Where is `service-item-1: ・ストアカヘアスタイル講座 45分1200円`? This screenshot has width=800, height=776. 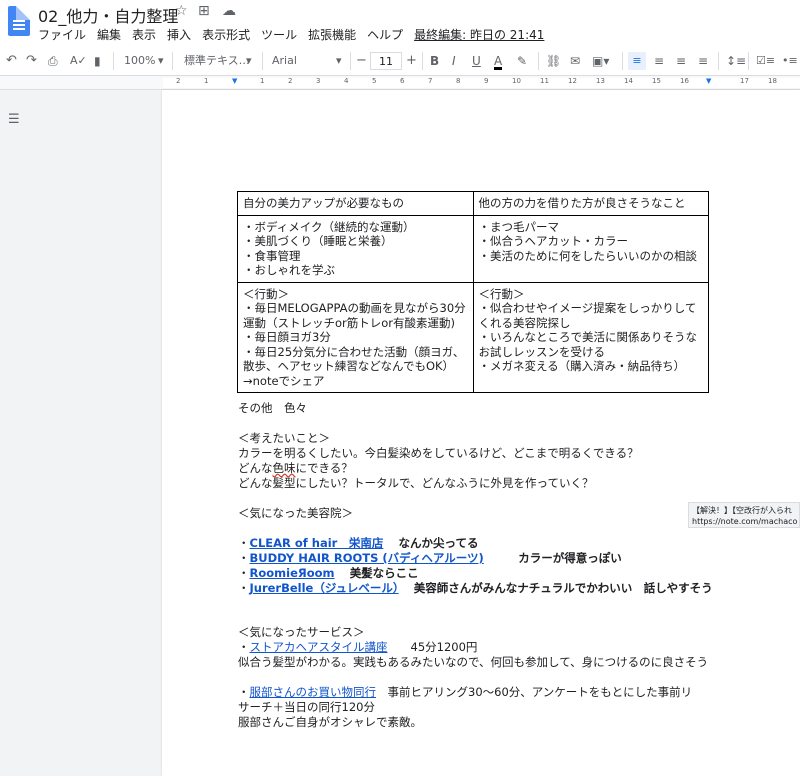 service-item-1: ・ストアカヘアスタイル講座 45分1200円 is located at coordinates (358, 647).